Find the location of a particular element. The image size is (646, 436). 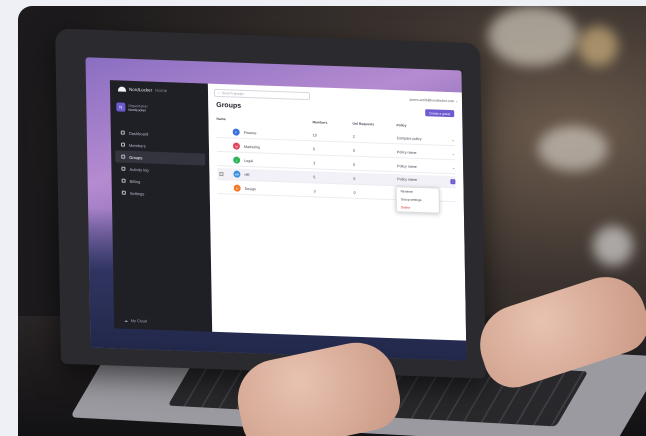

policy-select: Compare policy is located at coordinates (409, 138).